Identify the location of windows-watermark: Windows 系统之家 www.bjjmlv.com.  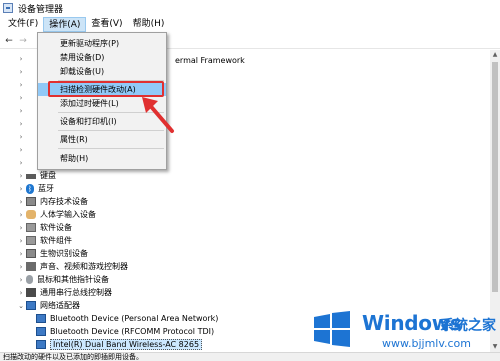
(400, 329).